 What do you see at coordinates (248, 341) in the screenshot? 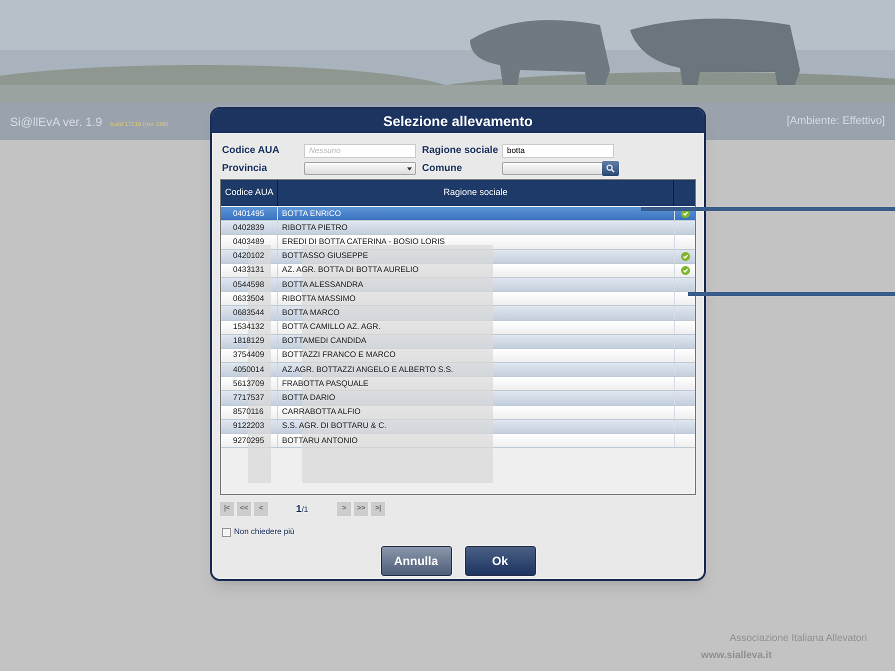
I see `table-cell: 1818129` at bounding box center [248, 341].